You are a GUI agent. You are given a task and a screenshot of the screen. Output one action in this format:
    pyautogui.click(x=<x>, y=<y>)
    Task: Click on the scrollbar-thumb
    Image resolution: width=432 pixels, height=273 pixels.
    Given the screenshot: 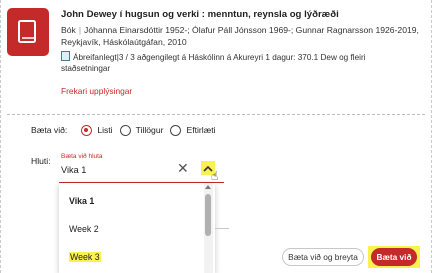 What is the action you would take?
    pyautogui.click(x=208, y=215)
    